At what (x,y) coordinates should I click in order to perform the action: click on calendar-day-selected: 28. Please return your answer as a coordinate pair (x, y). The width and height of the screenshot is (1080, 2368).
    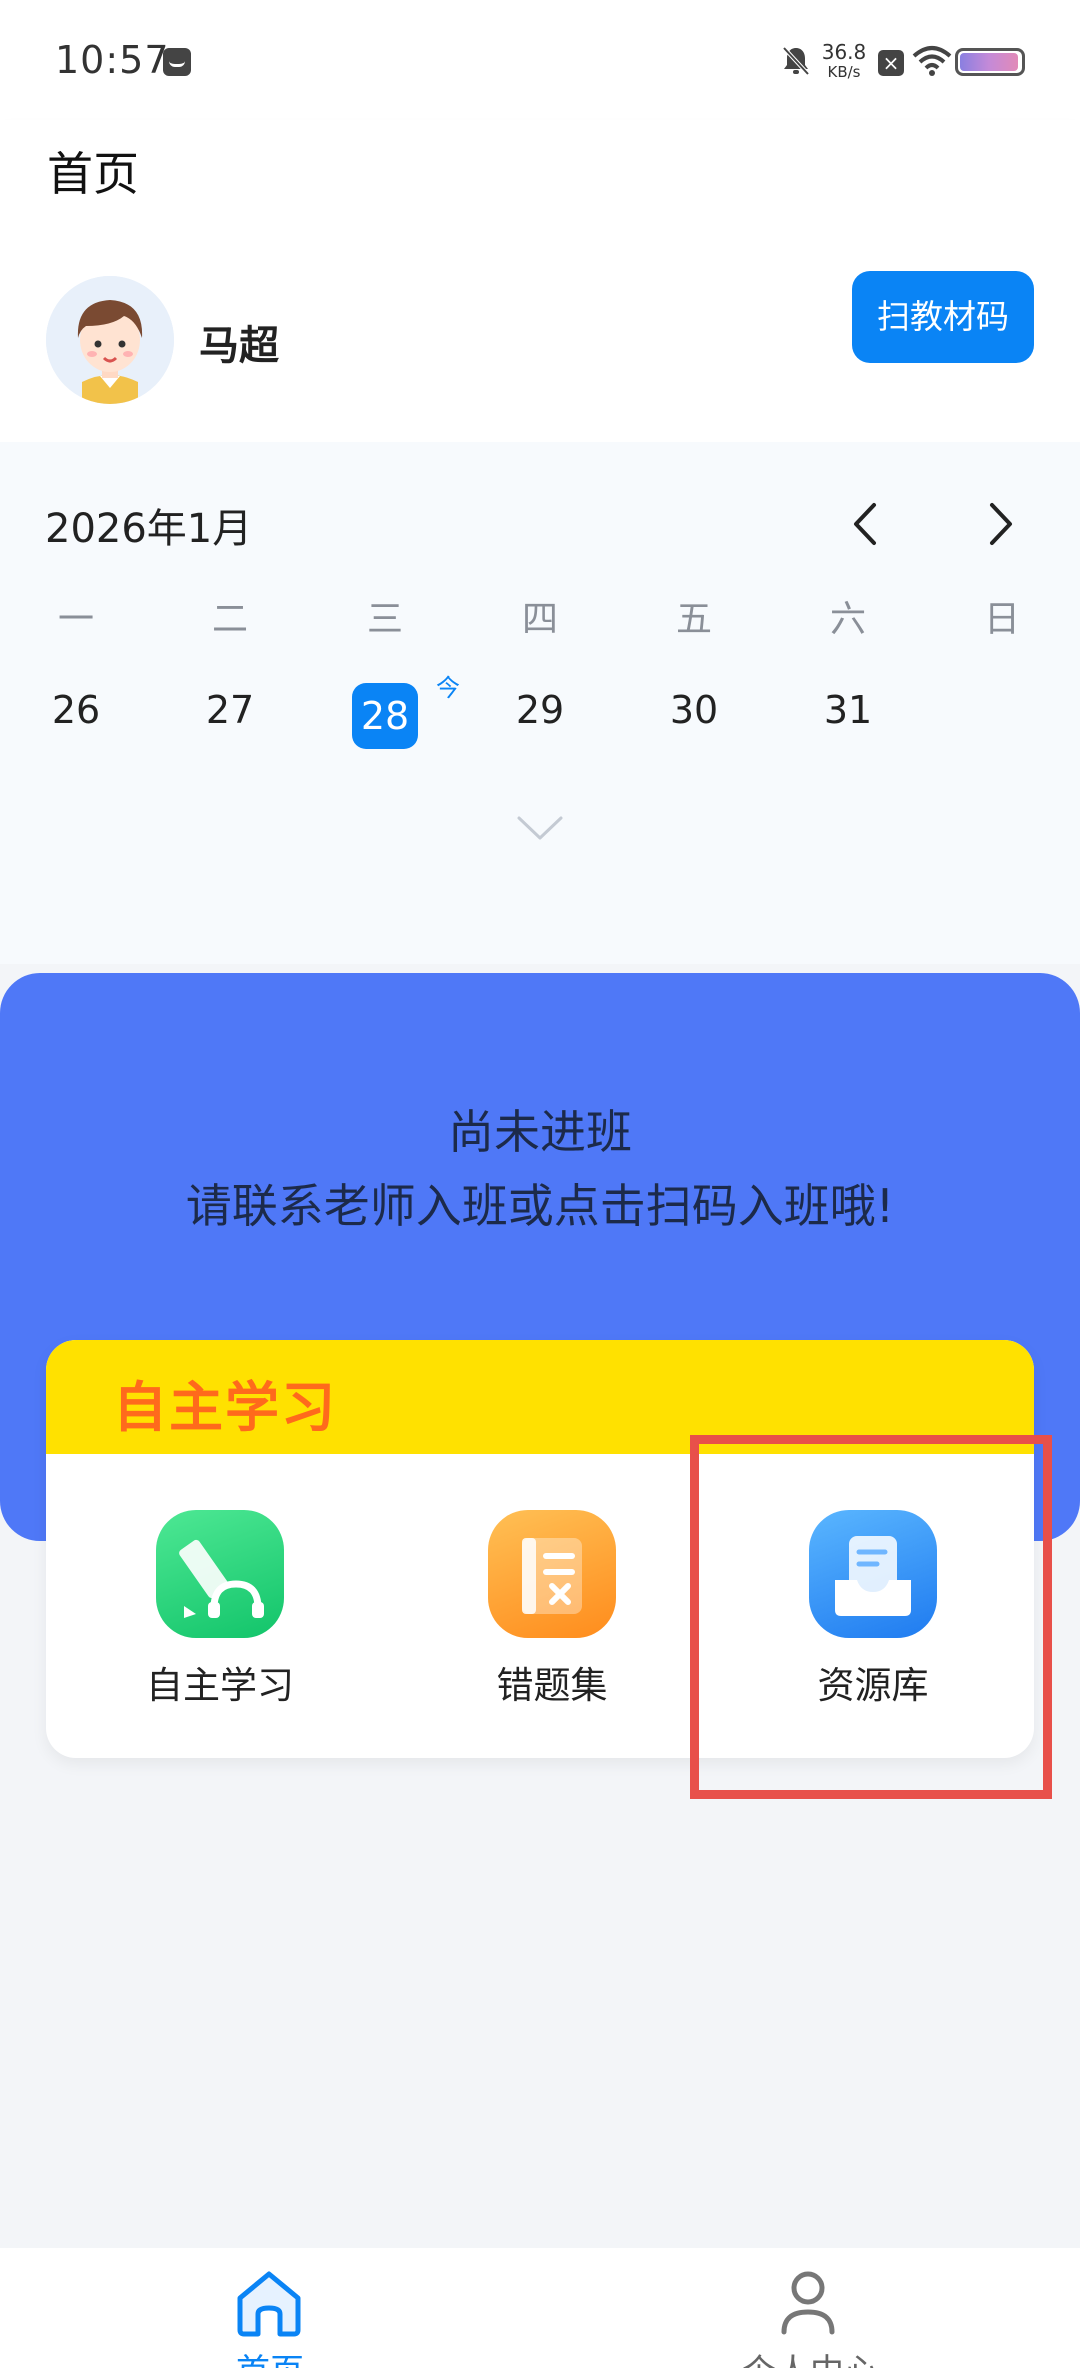
    Looking at the image, I should click on (385, 716).